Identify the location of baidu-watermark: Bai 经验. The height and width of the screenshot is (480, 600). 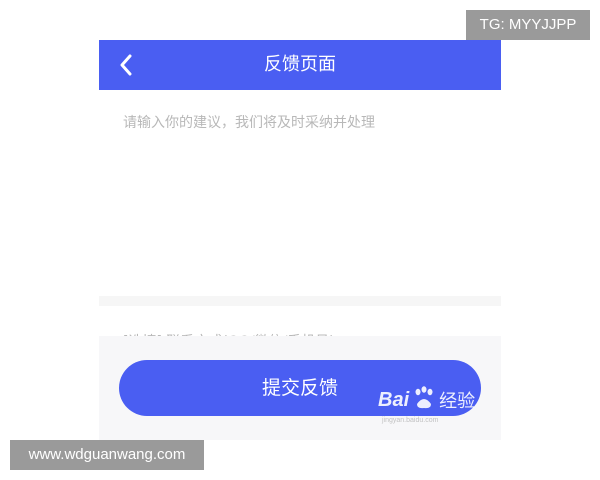
(426, 400).